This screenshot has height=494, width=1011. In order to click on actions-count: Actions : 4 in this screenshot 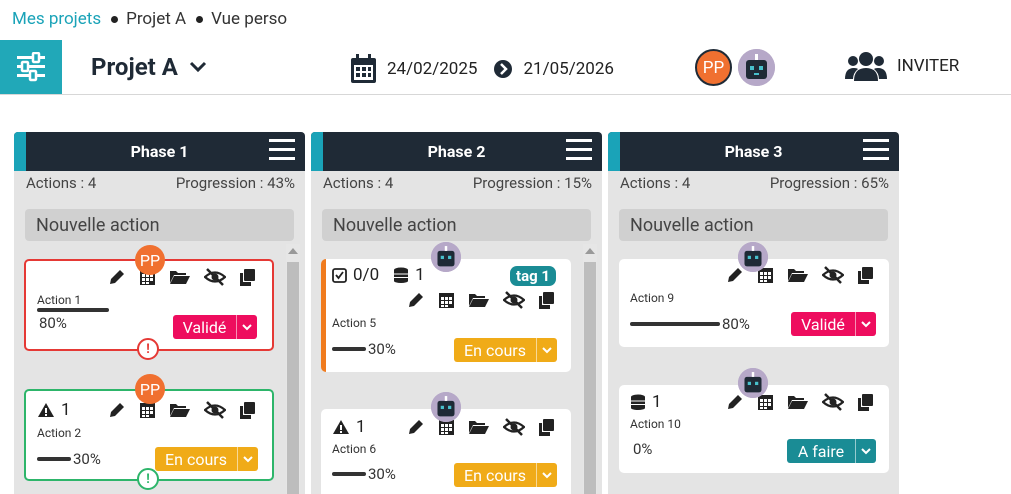, I will do `click(61, 183)`.